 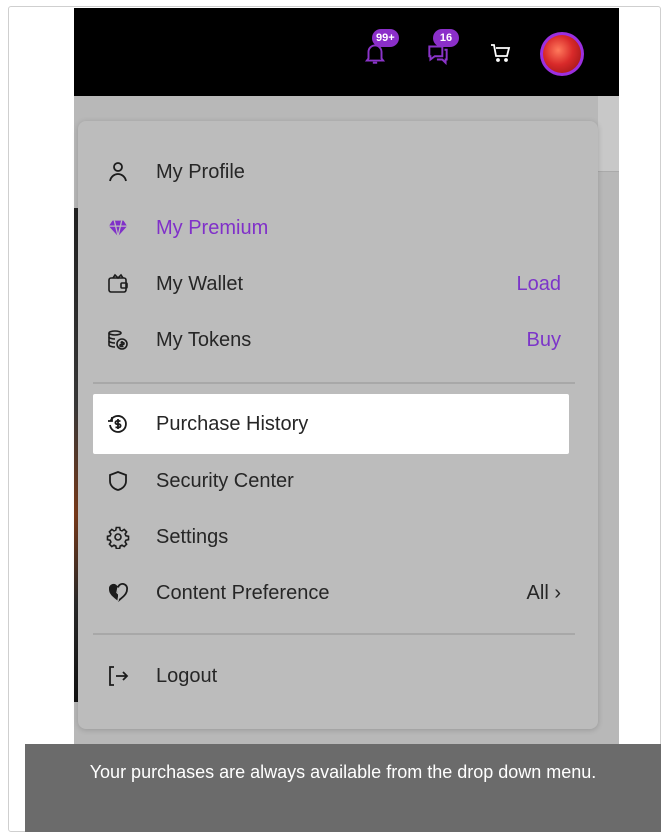 What do you see at coordinates (446, 38) in the screenshot?
I see `messages-badge: 16` at bounding box center [446, 38].